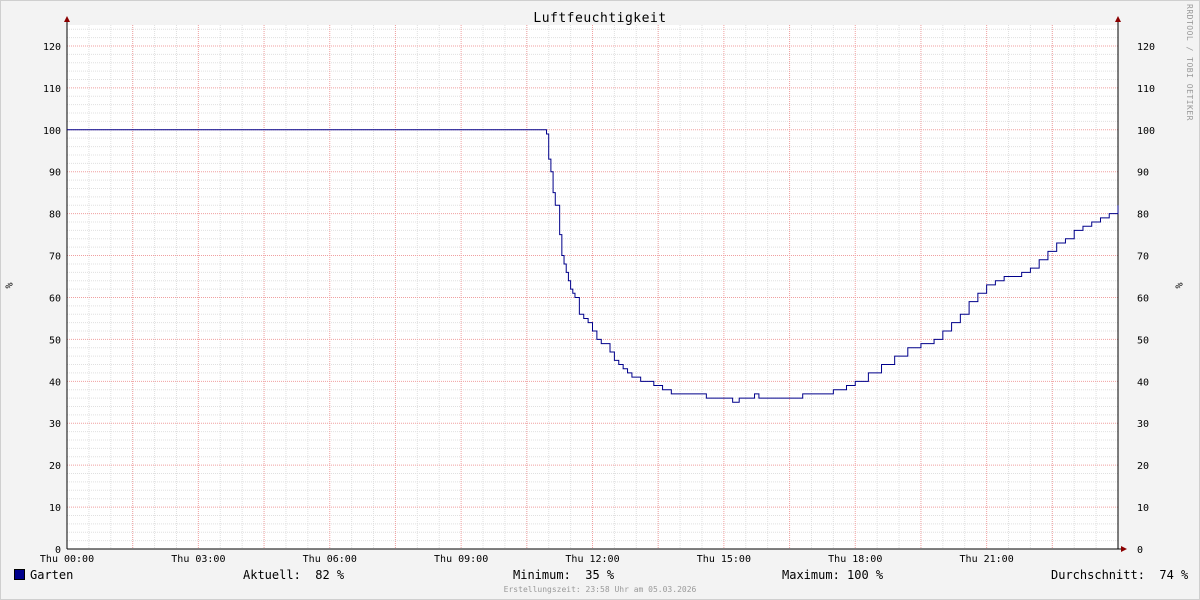 This screenshot has width=1200, height=600. What do you see at coordinates (1143, 424) in the screenshot?
I see `y-tick-label-right: 30` at bounding box center [1143, 424].